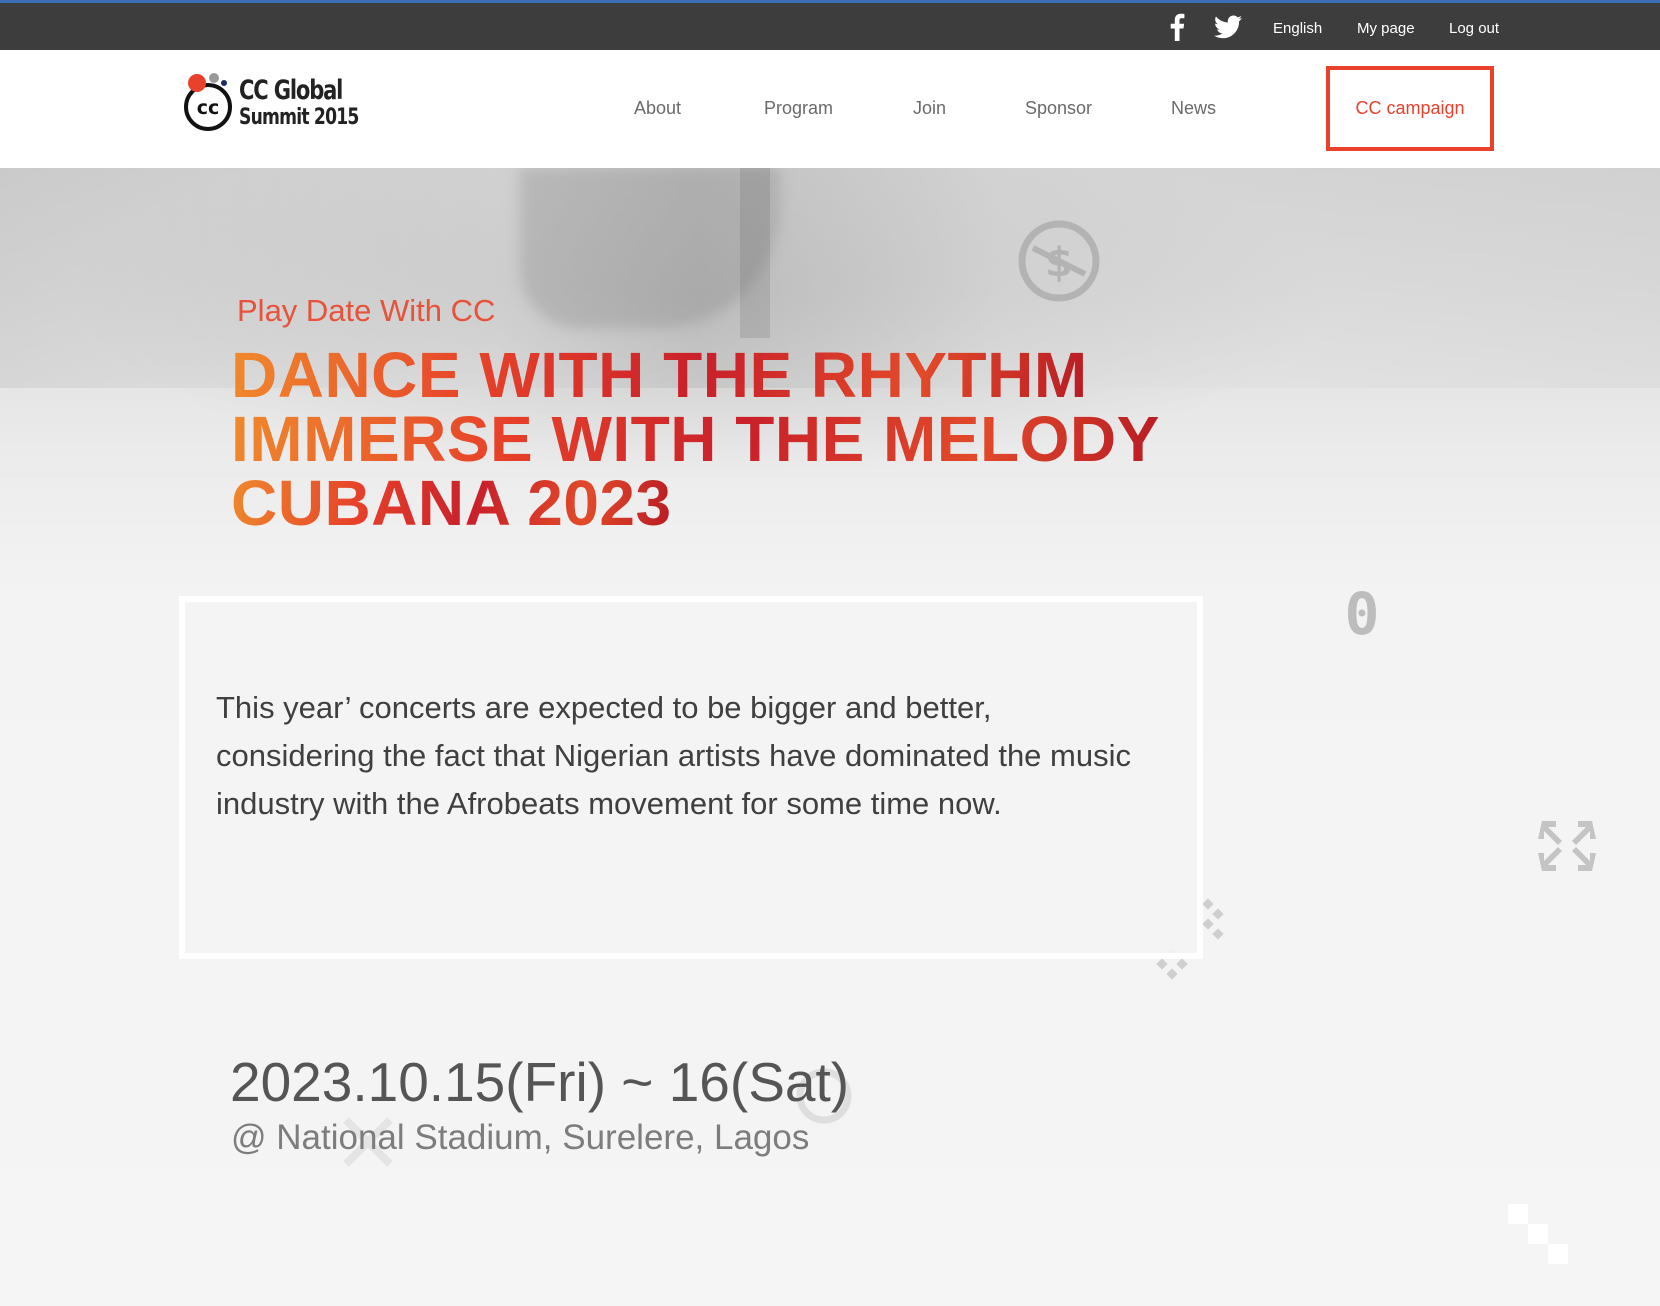  What do you see at coordinates (755, 253) in the screenshot?
I see `hero-photo-shape` at bounding box center [755, 253].